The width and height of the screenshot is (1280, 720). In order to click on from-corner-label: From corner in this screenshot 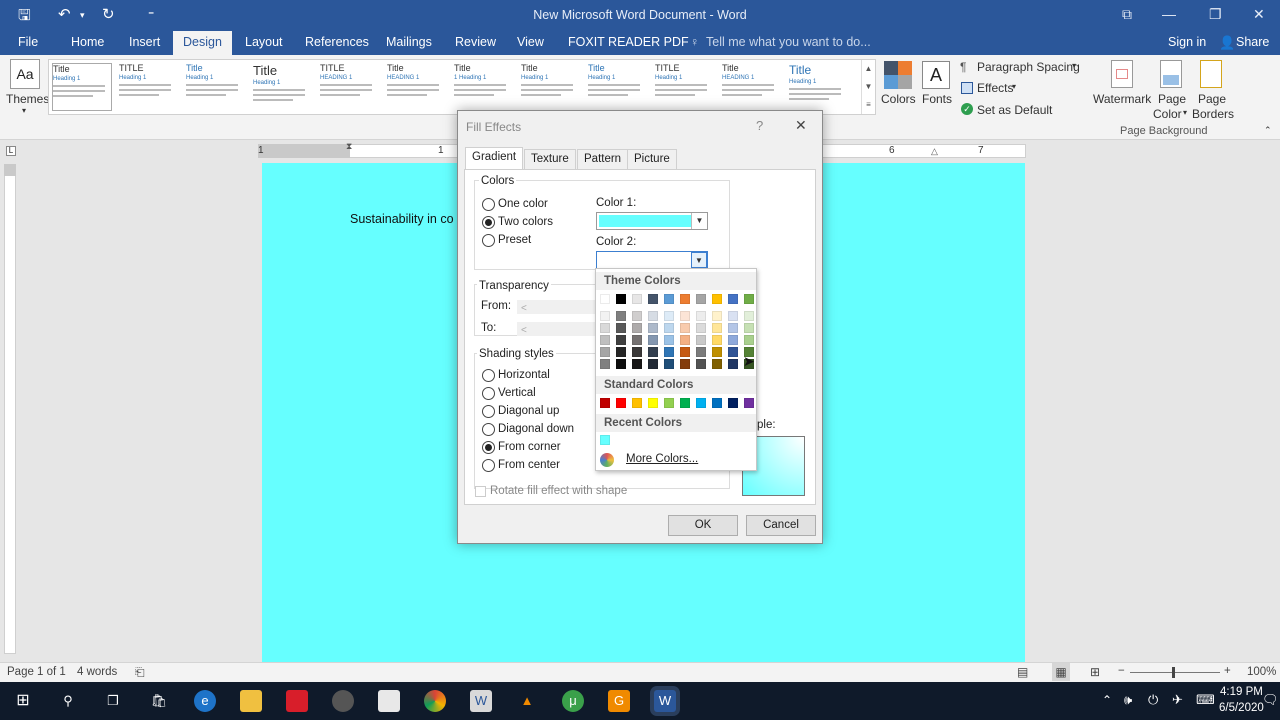, I will do `click(529, 447)`.